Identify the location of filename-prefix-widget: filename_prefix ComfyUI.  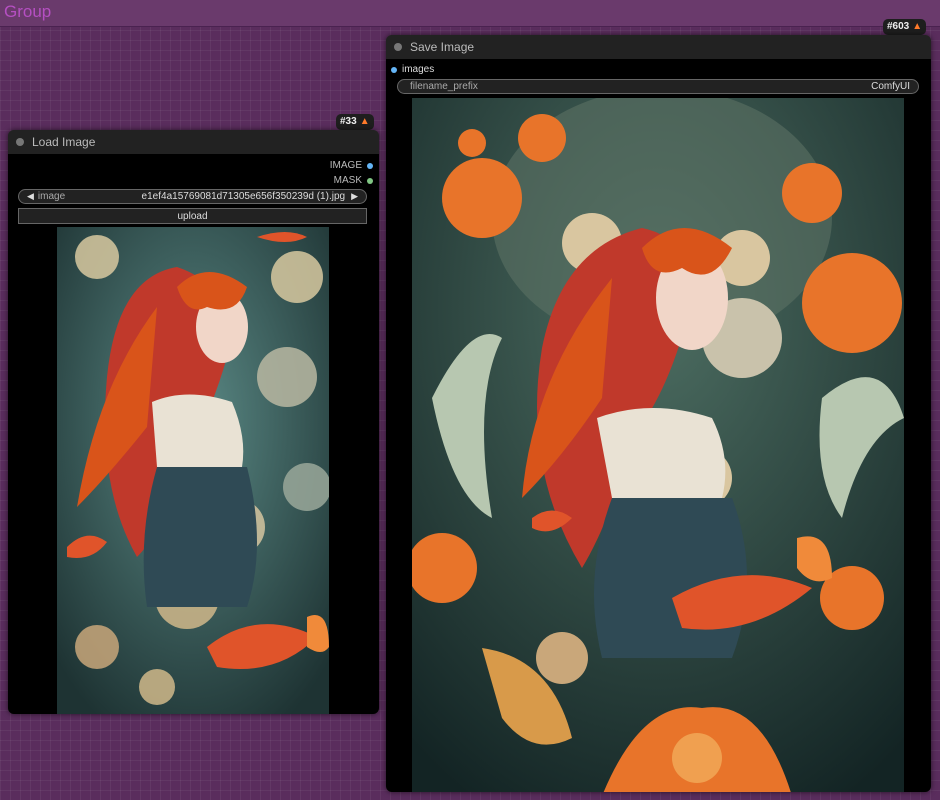
(658, 86).